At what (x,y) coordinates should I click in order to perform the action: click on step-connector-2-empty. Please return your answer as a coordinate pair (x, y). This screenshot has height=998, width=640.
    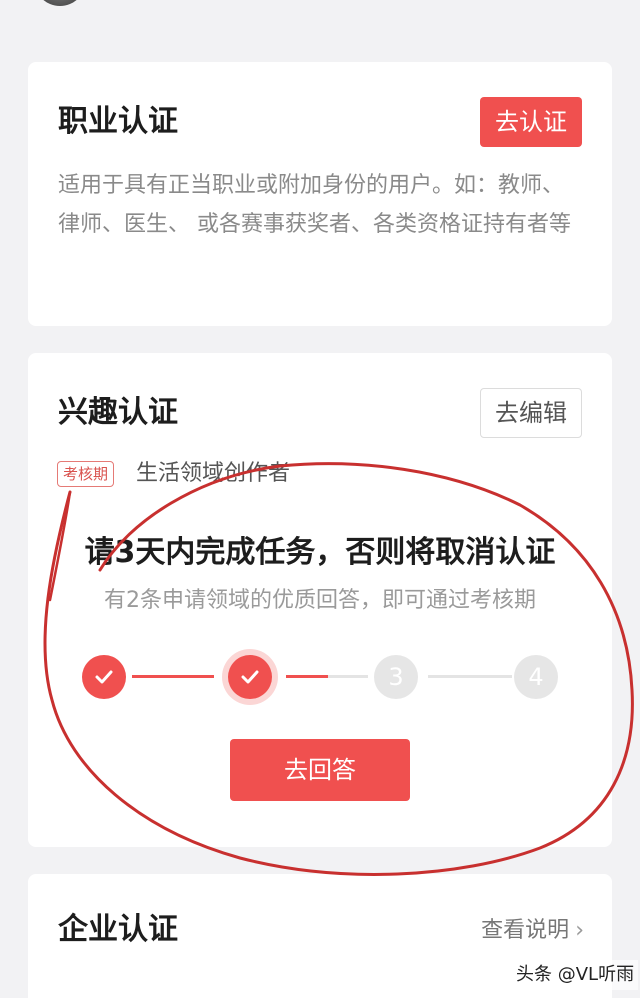
    Looking at the image, I should click on (348, 676).